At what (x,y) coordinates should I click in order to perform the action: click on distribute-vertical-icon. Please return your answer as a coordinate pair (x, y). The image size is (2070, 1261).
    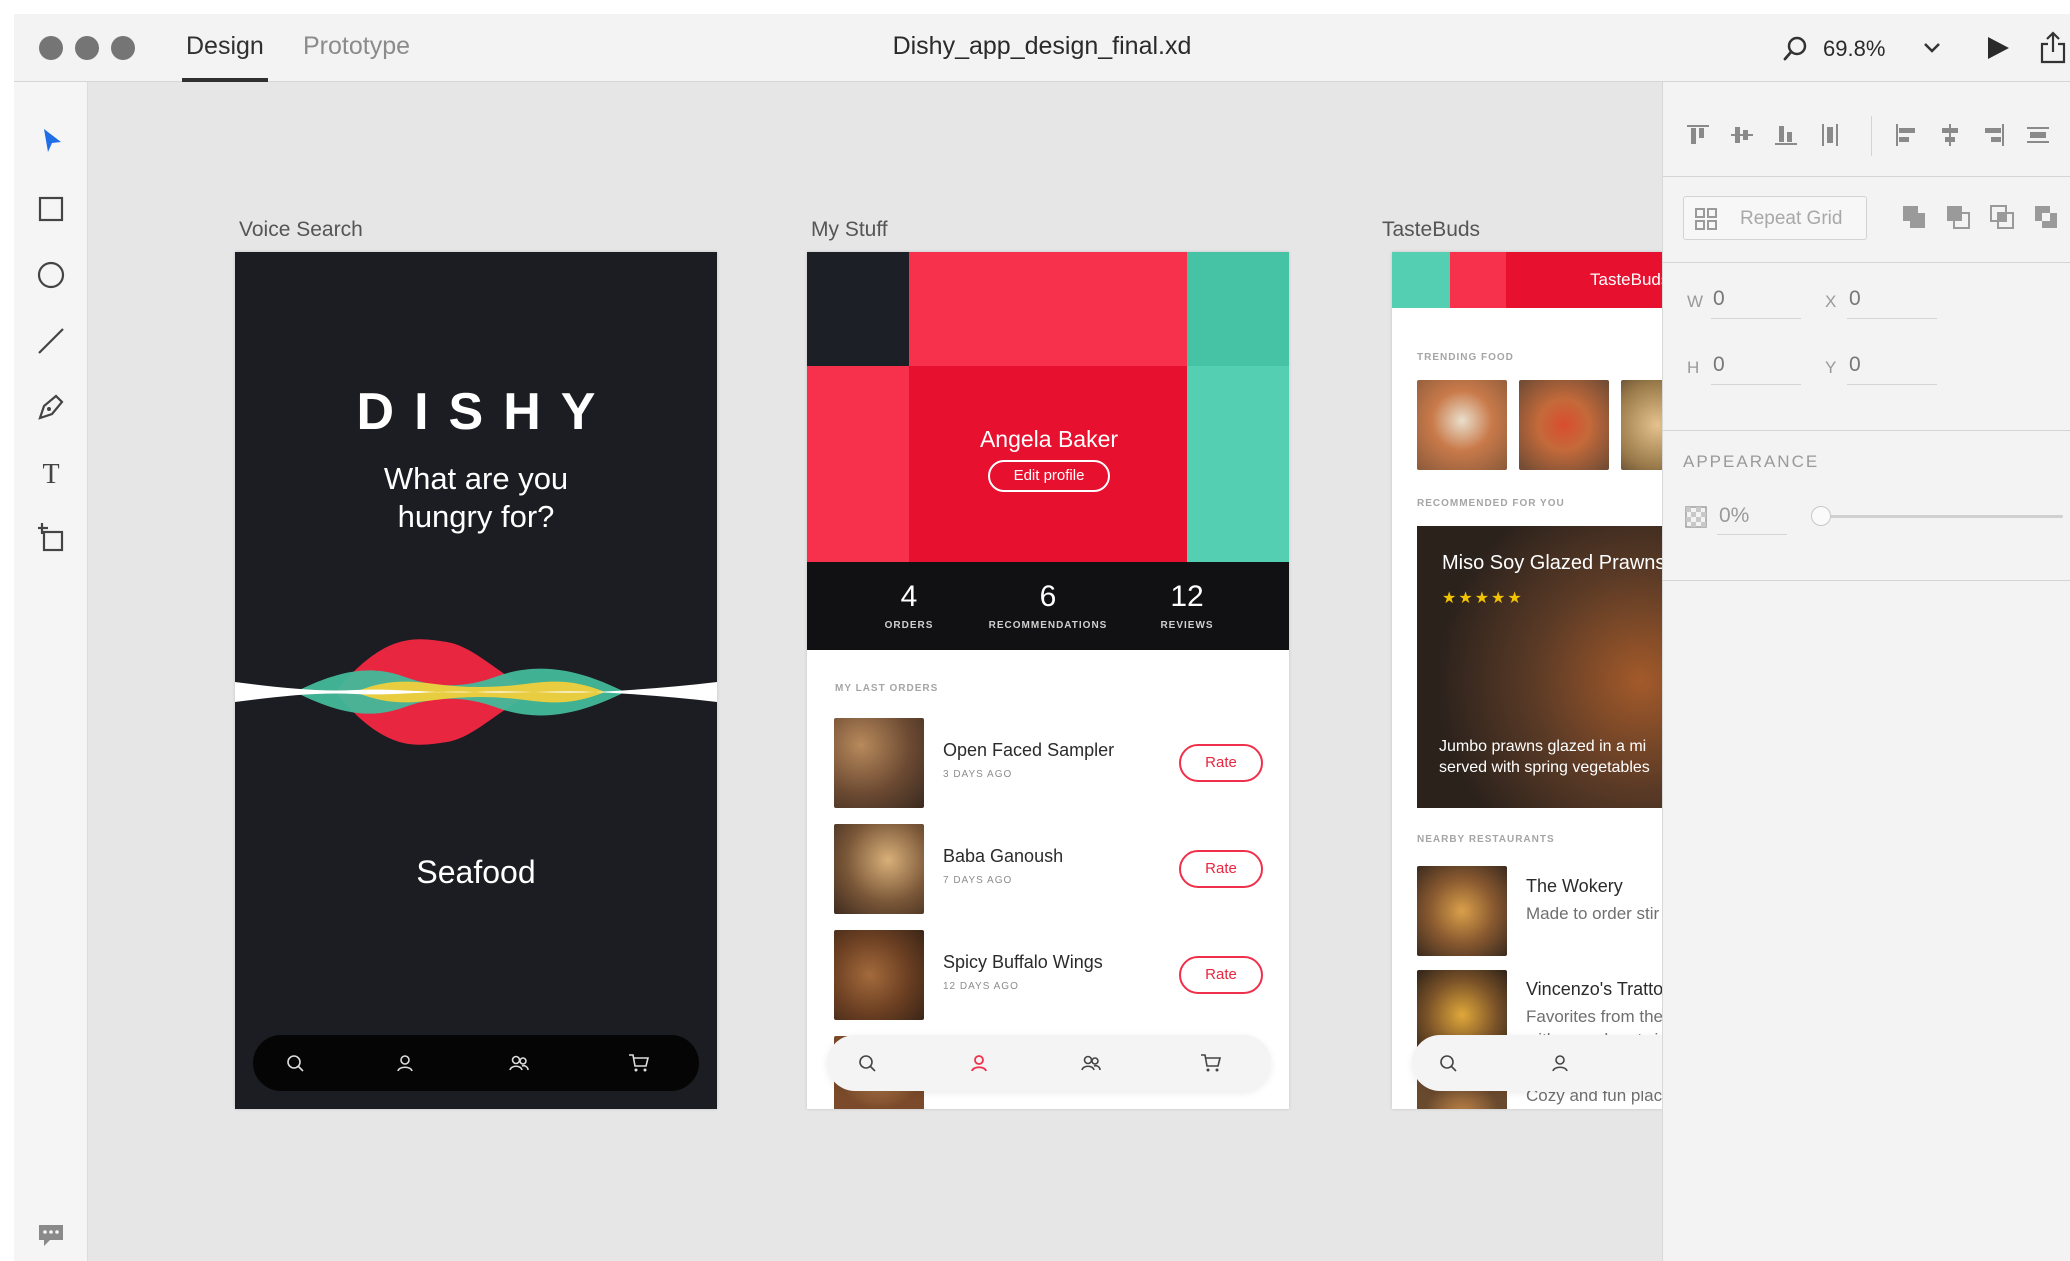
    Looking at the image, I should click on (1830, 135).